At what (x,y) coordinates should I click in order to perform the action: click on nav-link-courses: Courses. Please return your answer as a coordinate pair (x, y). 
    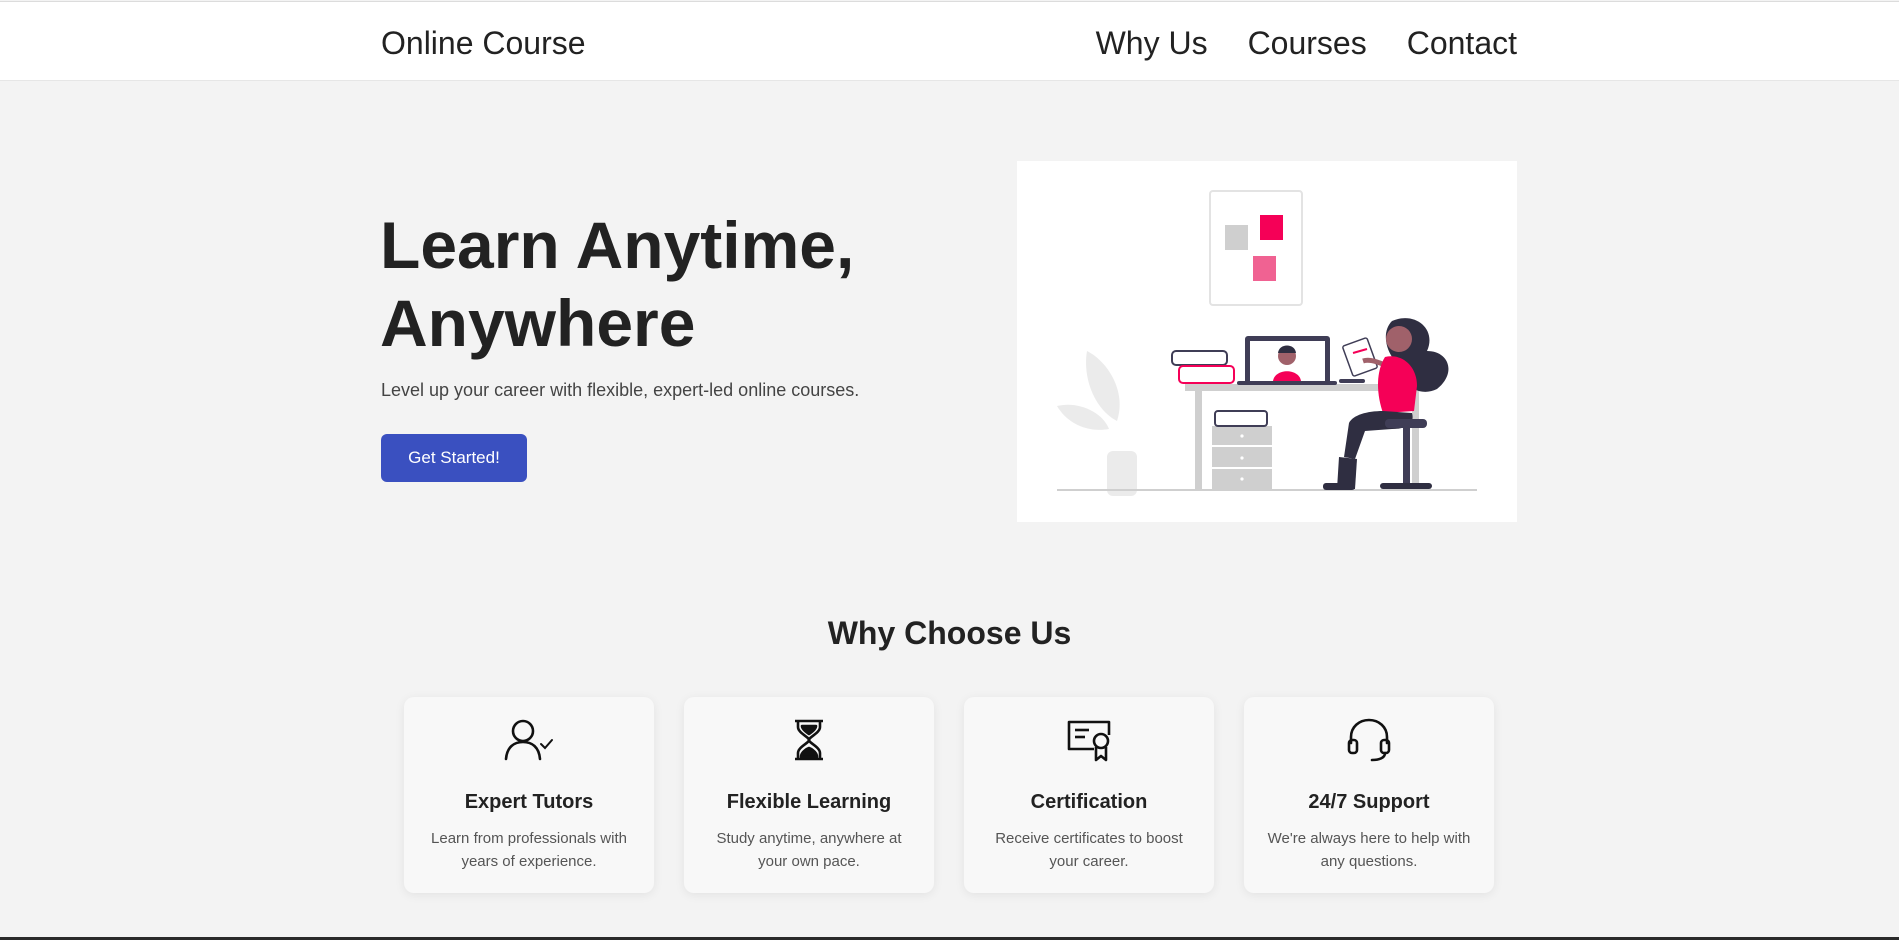
    Looking at the image, I should click on (1307, 43).